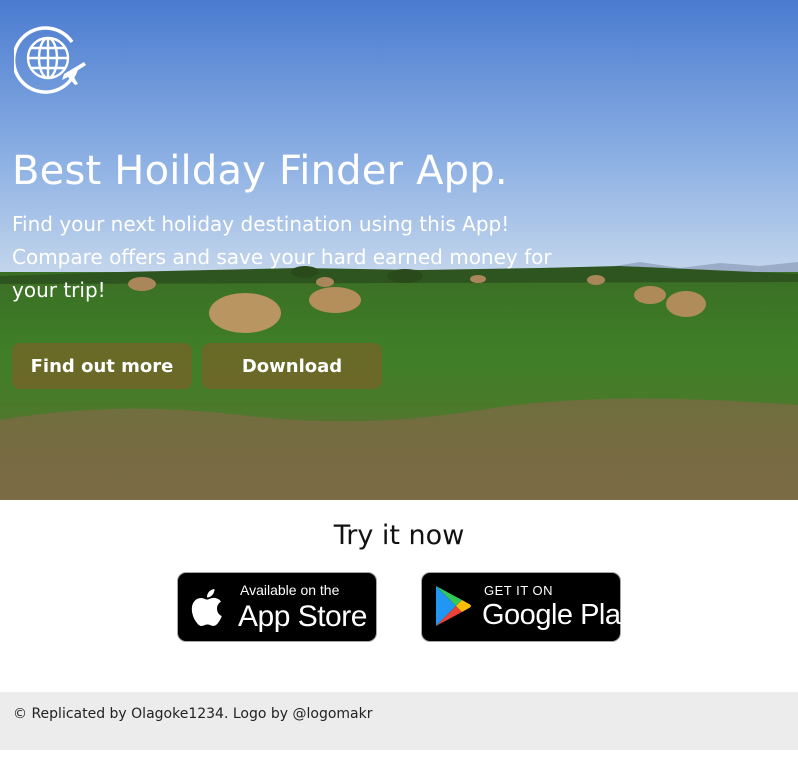 Image resolution: width=798 pixels, height=774 pixels. Describe the element at coordinates (290, 590) in the screenshot. I see `app-store-small-text: Available on the` at that location.